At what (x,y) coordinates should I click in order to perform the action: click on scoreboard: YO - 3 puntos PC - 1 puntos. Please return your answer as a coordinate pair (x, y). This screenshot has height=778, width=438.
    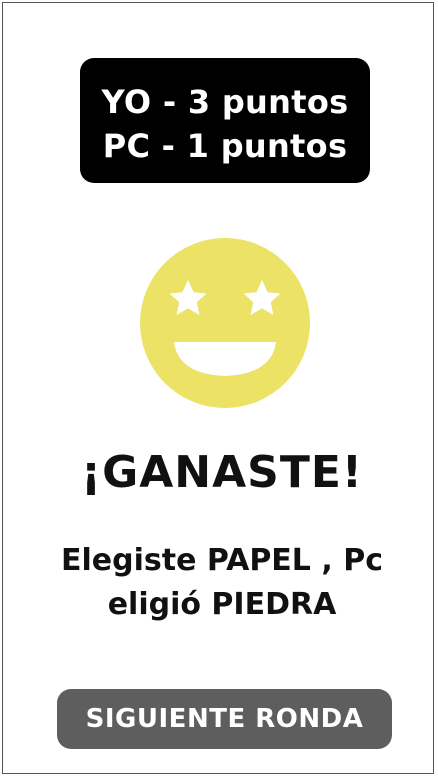
    Looking at the image, I should click on (225, 120).